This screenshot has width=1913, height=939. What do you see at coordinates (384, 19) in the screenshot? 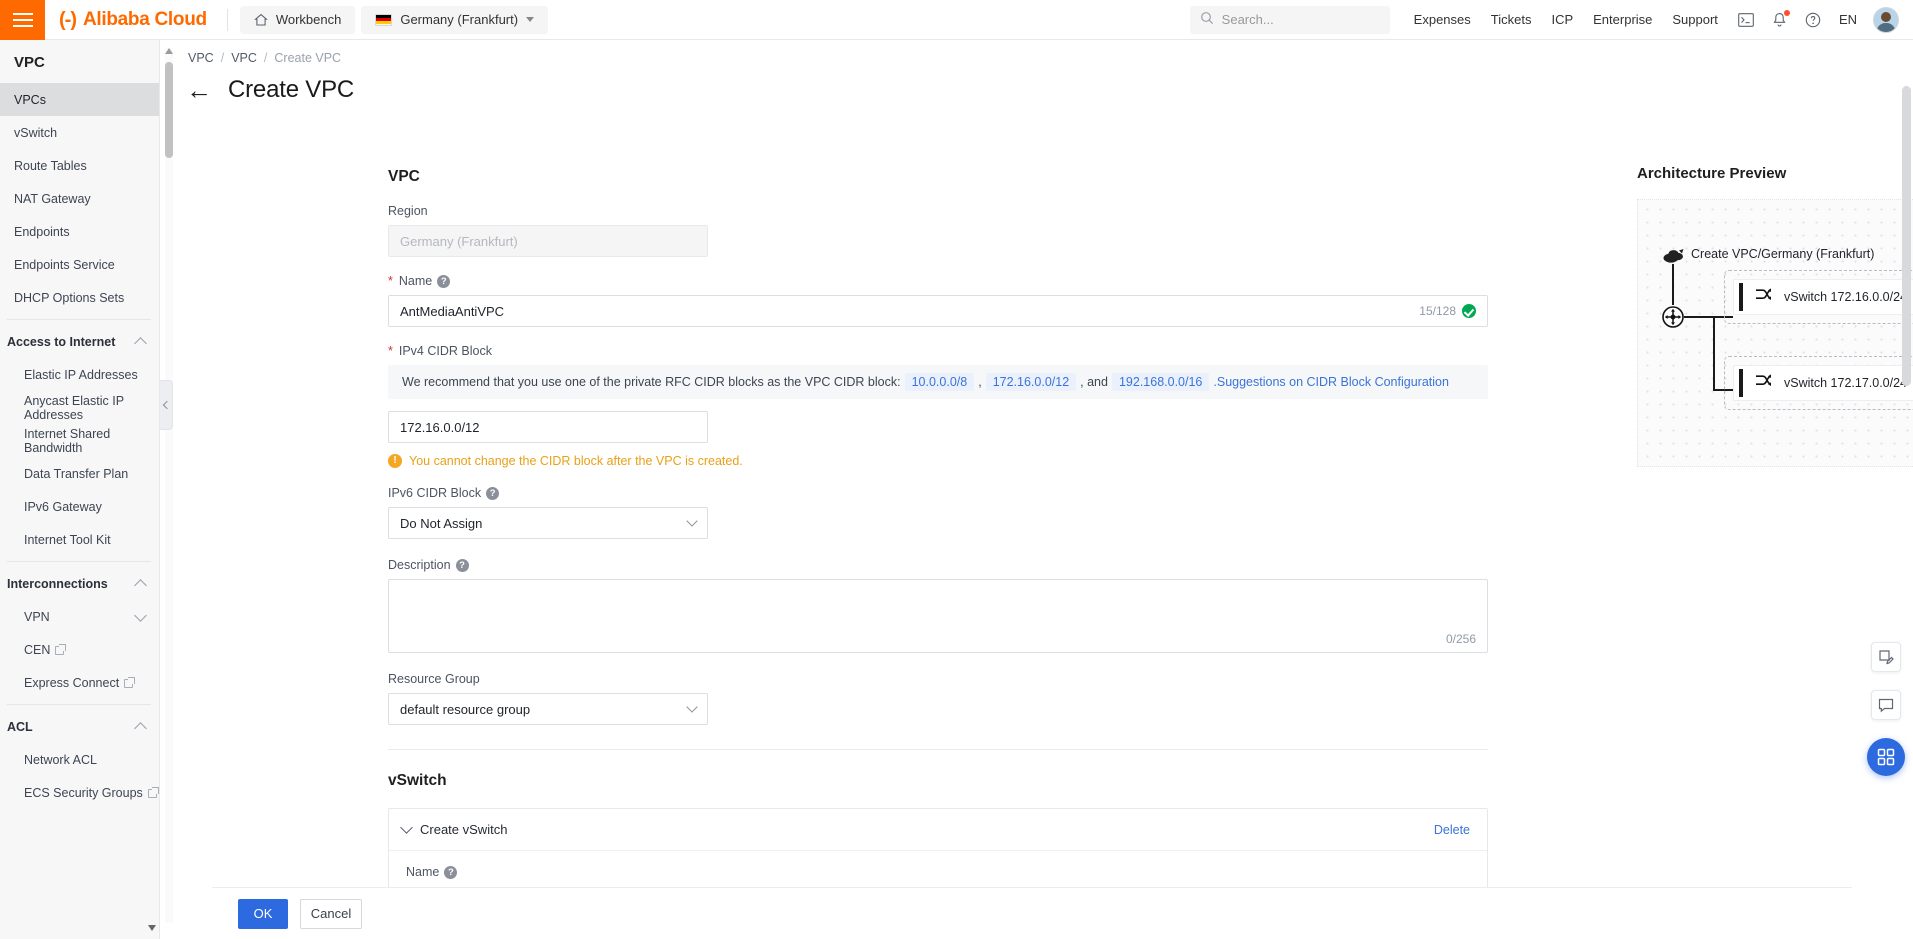
I see `germany-flag-icon` at bounding box center [384, 19].